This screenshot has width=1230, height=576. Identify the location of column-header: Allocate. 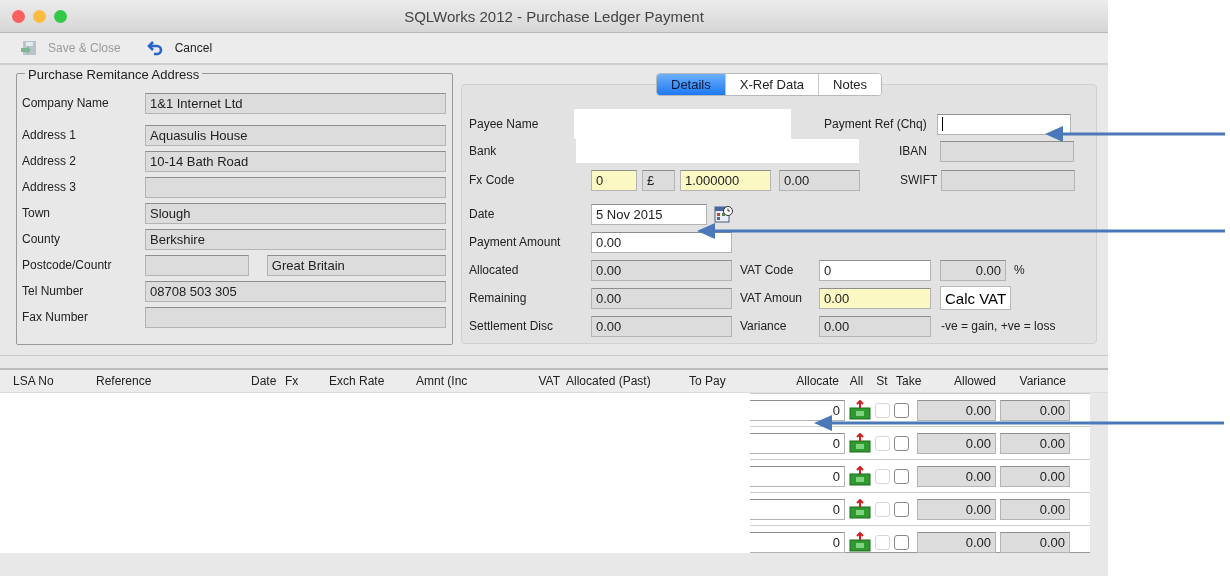
(812, 381).